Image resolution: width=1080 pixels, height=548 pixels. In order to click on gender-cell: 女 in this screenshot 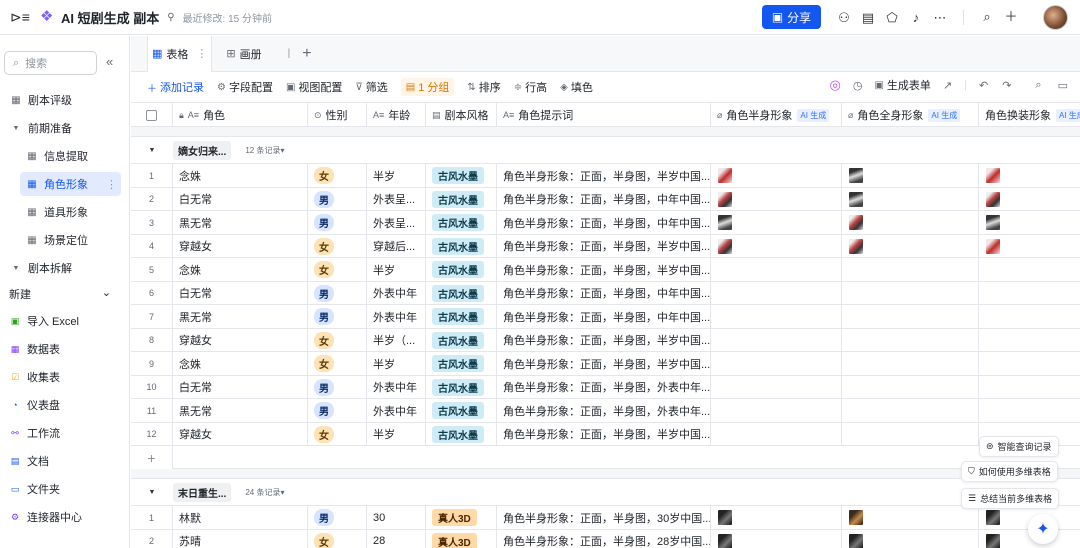, I will do `click(337, 246)`.